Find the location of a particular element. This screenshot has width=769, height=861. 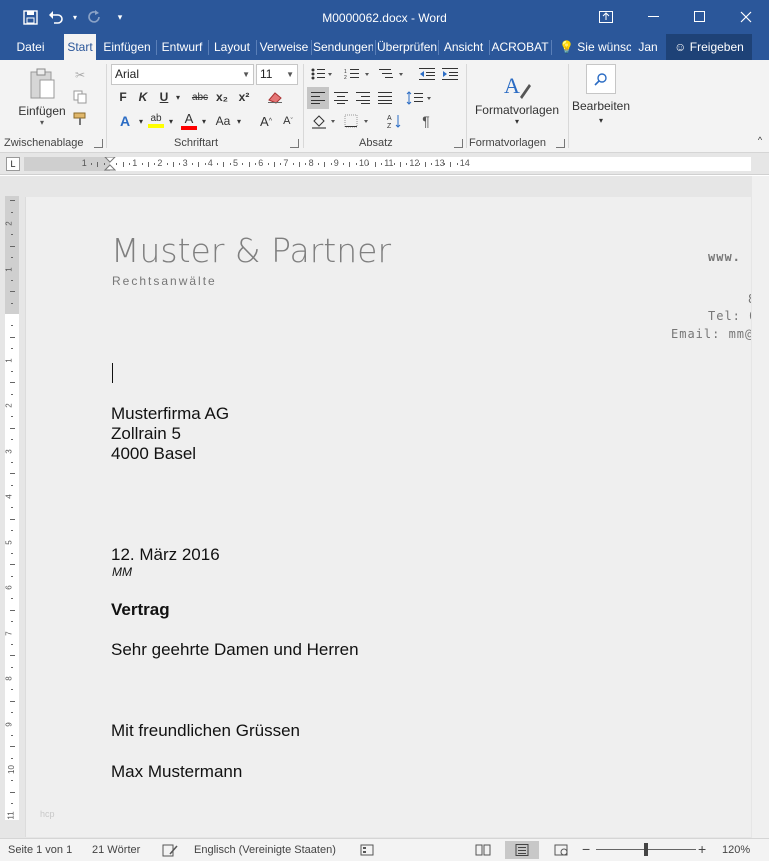

vertical-scrollbar is located at coordinates (760, 507).